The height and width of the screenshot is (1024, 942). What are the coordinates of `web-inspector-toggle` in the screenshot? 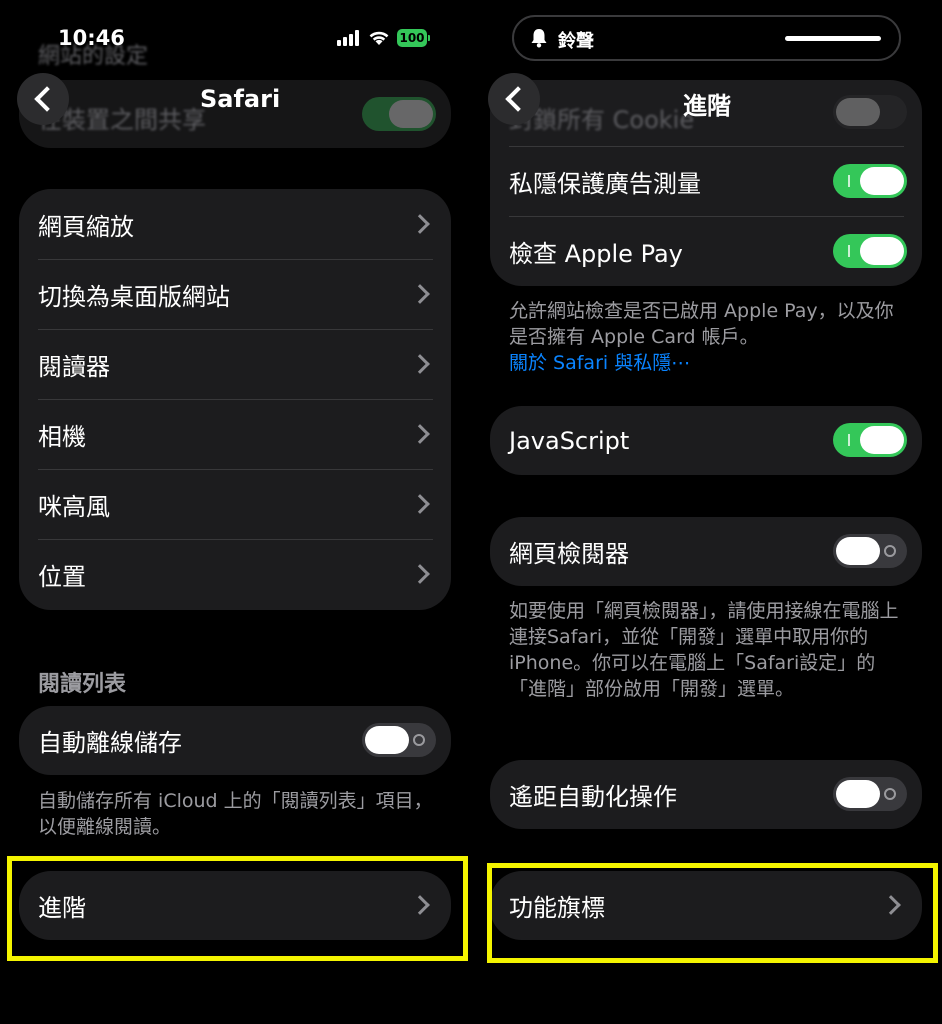 It's located at (870, 551).